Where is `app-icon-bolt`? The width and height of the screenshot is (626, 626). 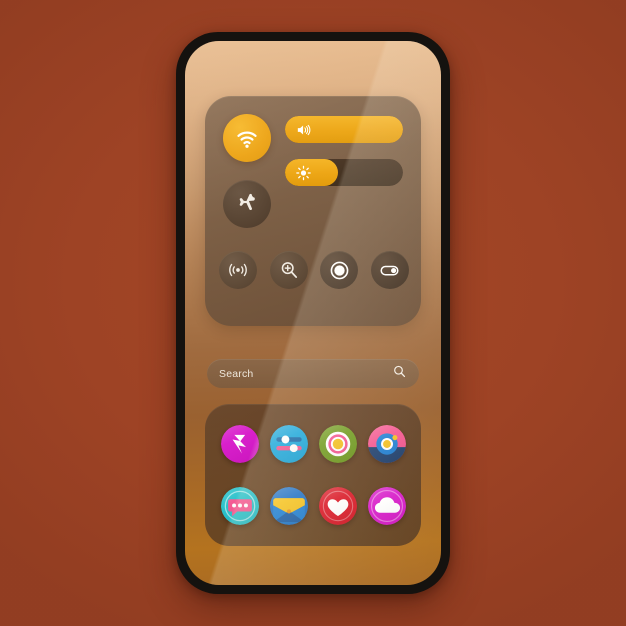
app-icon-bolt is located at coordinates (239, 444).